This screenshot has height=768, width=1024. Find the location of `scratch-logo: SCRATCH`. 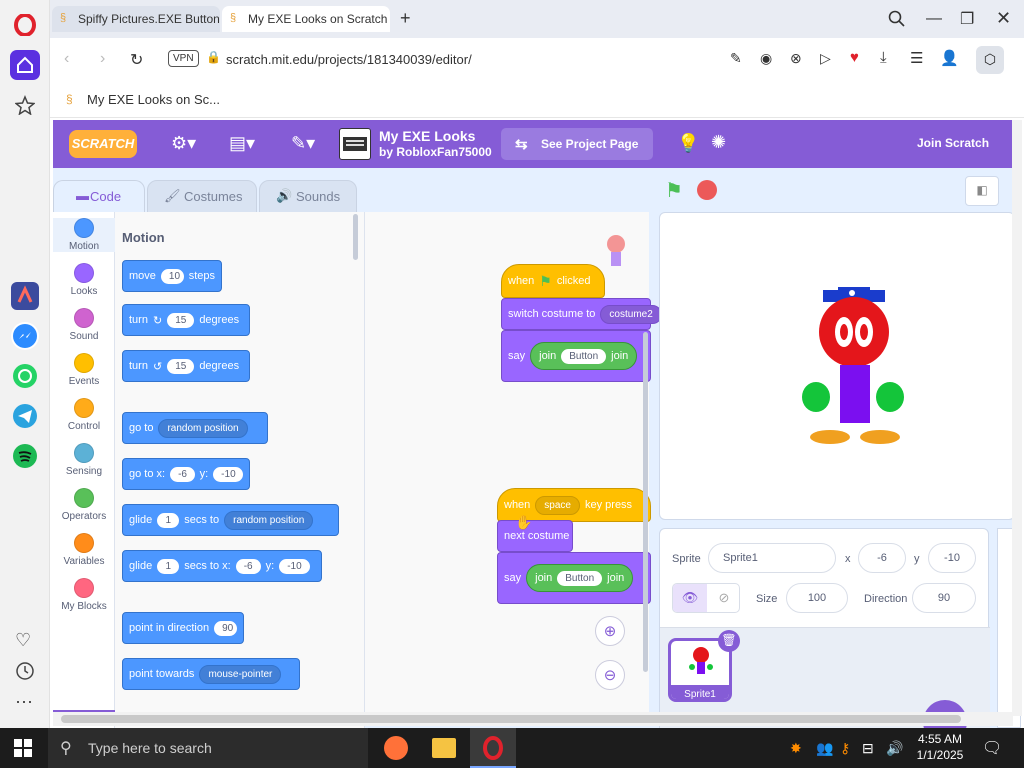

scratch-logo: SCRATCH is located at coordinates (103, 144).